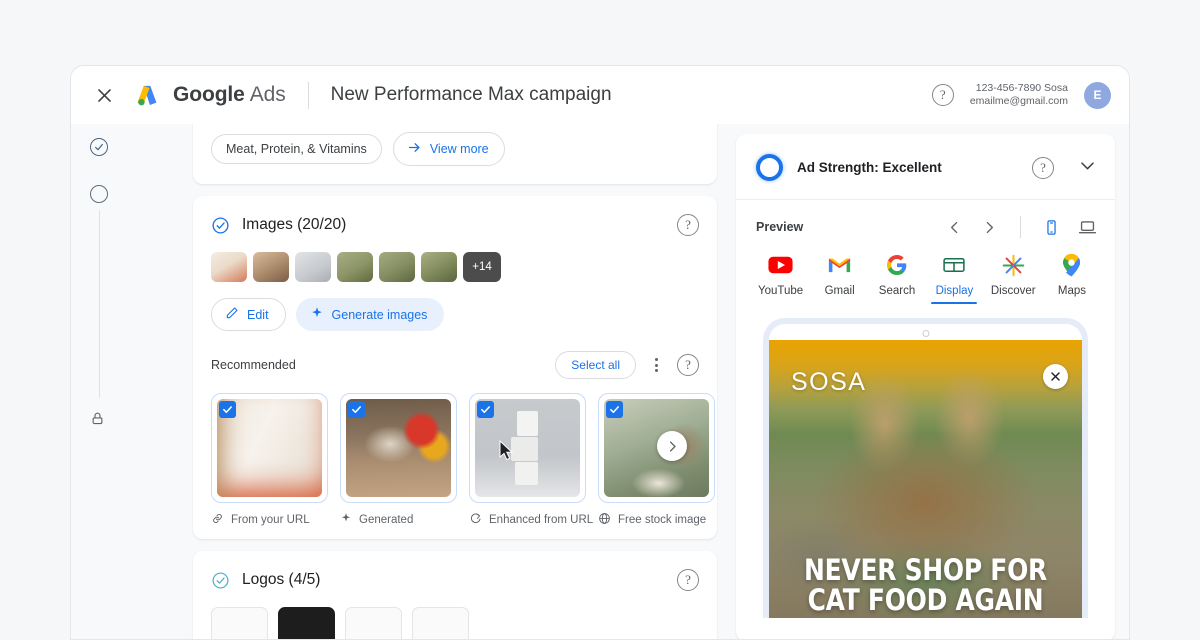  I want to click on gmail-icon, so click(839, 265).